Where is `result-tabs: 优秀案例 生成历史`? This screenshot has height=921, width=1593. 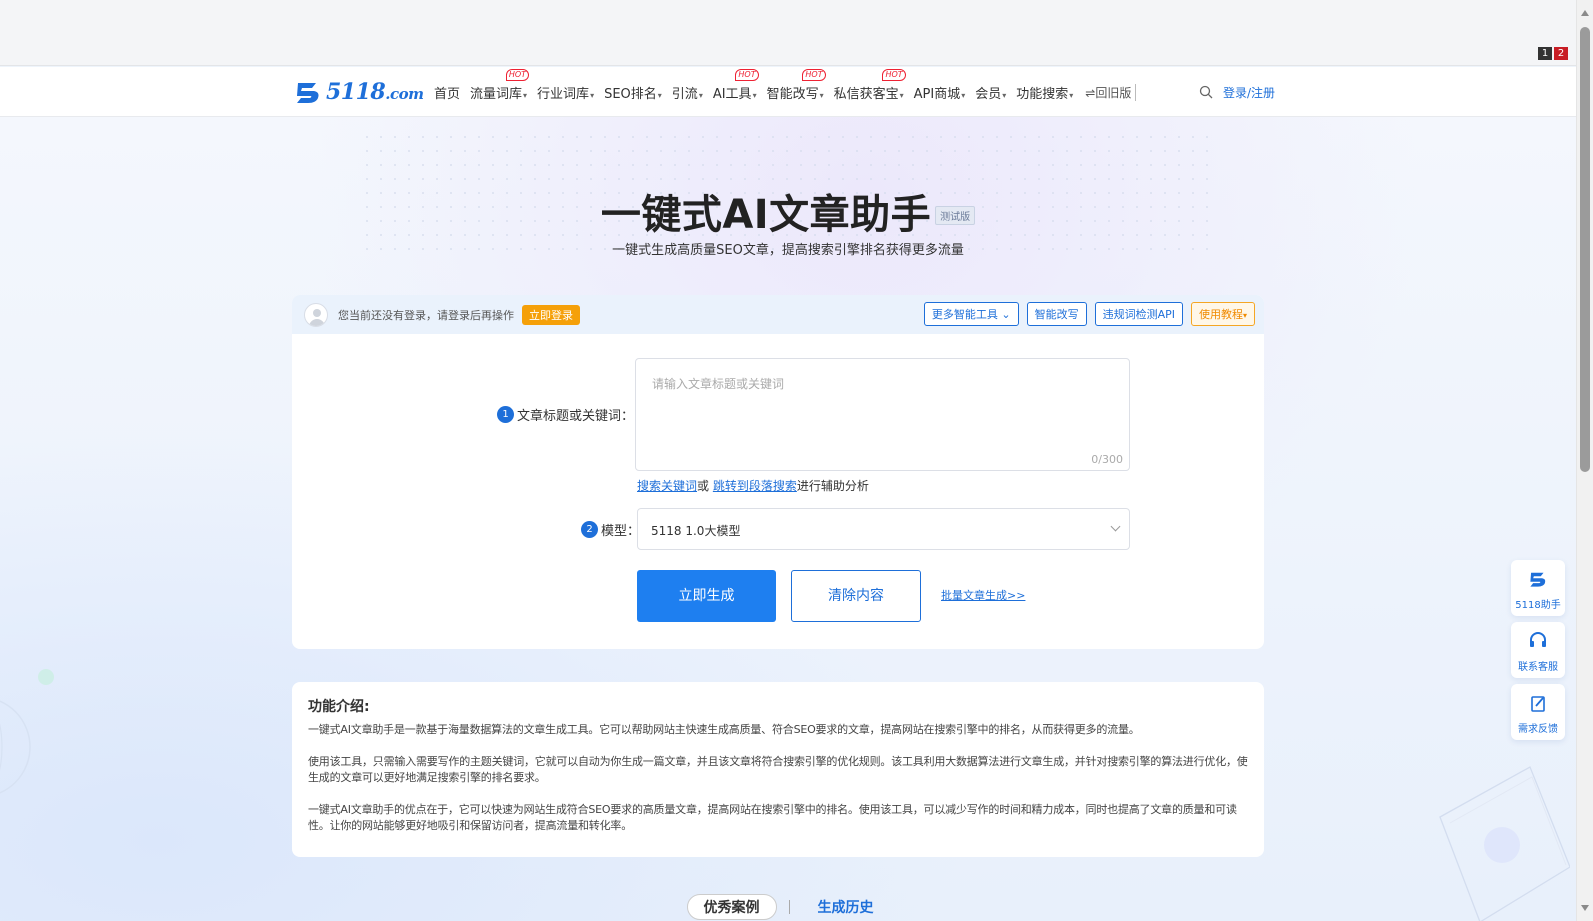 result-tabs: 优秀案例 生成历史 is located at coordinates (788, 907).